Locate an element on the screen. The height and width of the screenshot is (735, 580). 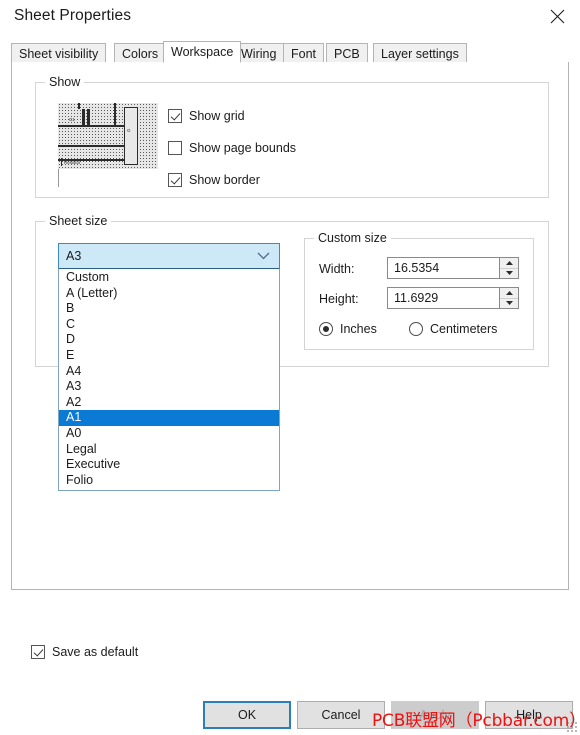
tab-workspace: Workspace is located at coordinates (202, 52).